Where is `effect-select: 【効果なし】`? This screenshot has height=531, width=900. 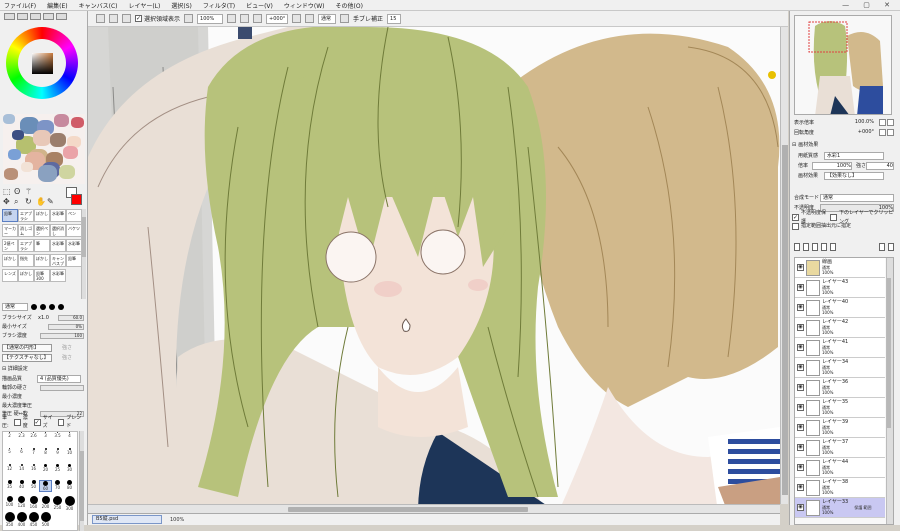 effect-select: 【効果なし】 is located at coordinates (854, 176).